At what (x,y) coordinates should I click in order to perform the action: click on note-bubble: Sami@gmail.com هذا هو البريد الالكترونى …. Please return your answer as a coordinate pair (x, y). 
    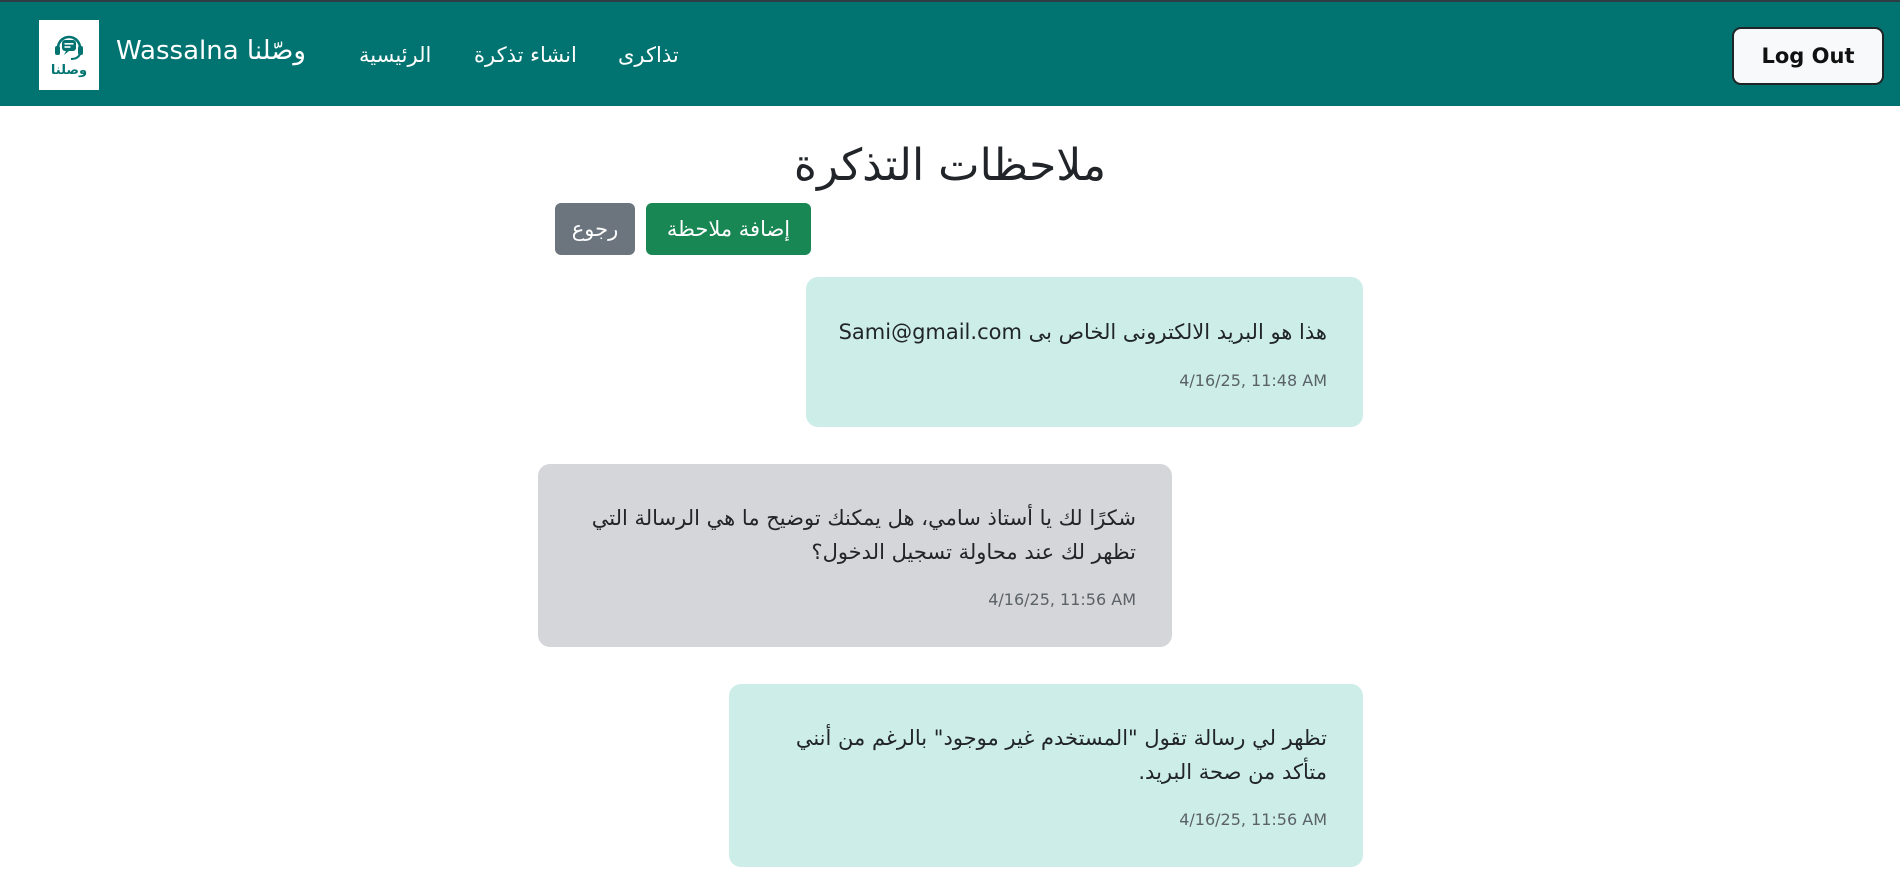
    Looking at the image, I should click on (1084, 352).